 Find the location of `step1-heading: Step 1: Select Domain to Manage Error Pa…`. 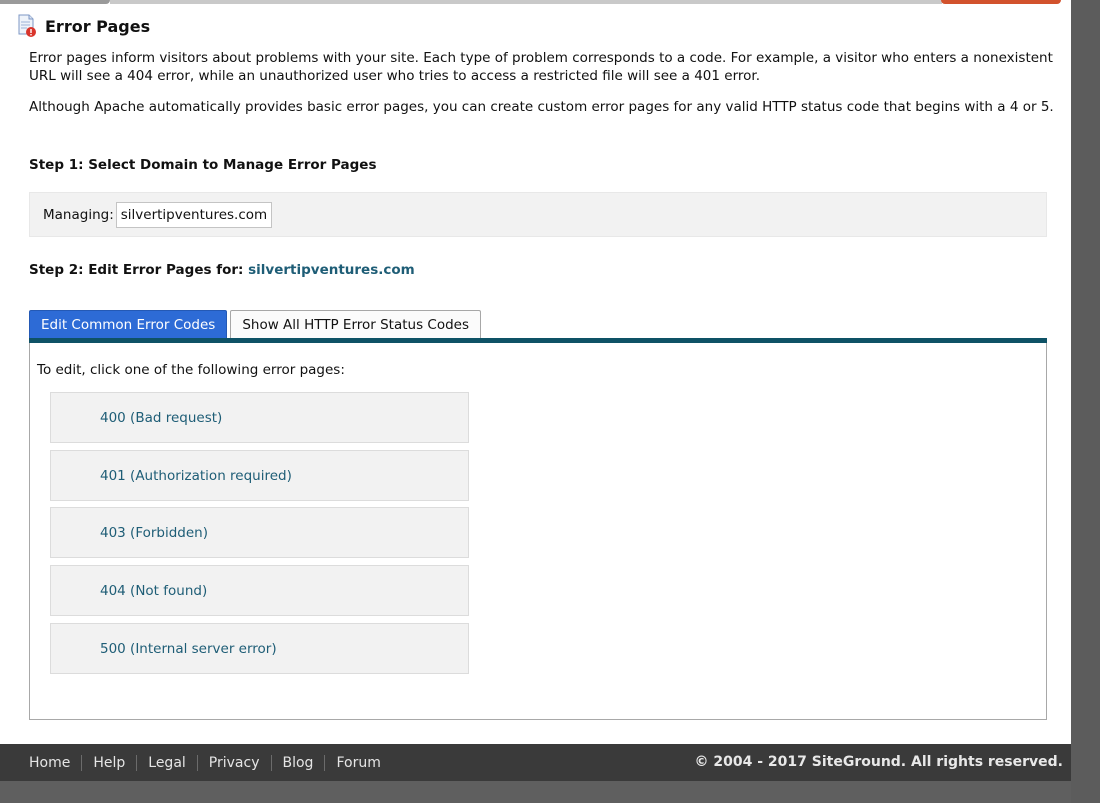

step1-heading: Step 1: Select Domain to Manage Error Pa… is located at coordinates (203, 165).